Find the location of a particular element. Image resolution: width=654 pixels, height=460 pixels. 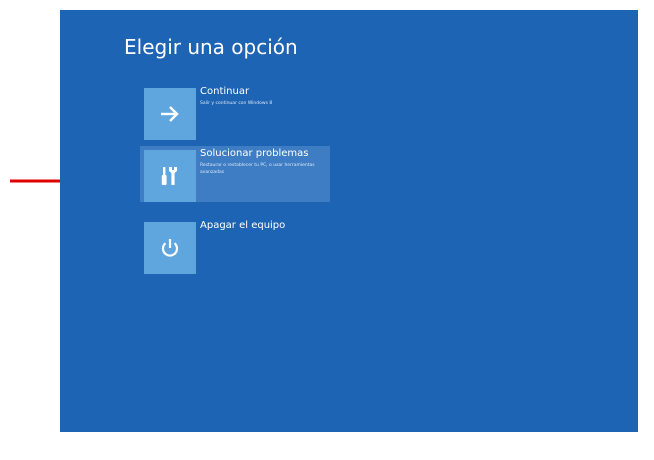

option-description: Salir y continuar con Windows 8 is located at coordinates (236, 103).